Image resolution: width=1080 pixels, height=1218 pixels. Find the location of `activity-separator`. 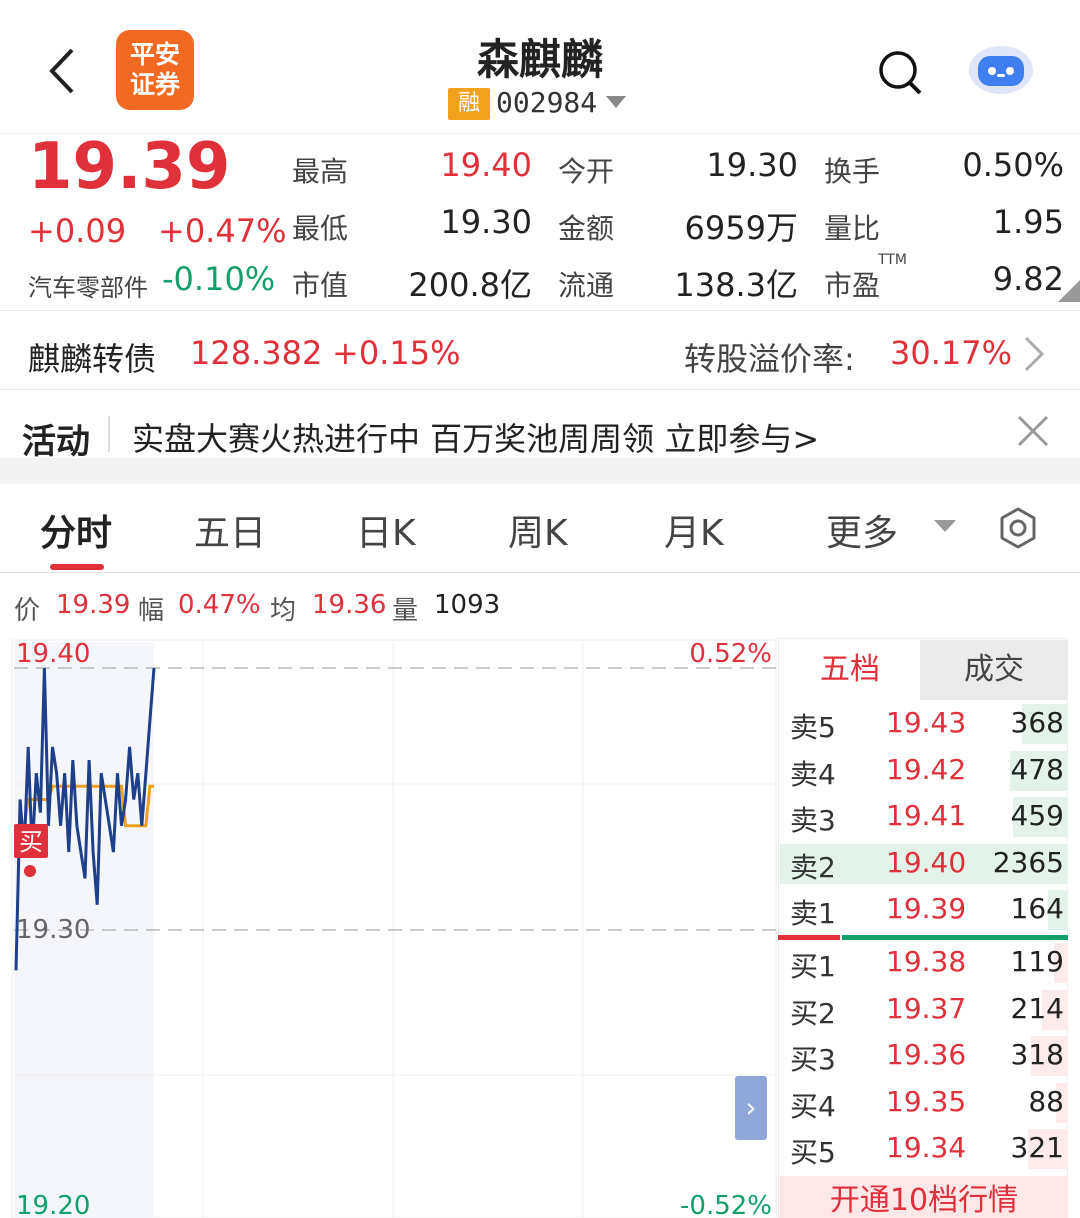

activity-separator is located at coordinates (109, 434).